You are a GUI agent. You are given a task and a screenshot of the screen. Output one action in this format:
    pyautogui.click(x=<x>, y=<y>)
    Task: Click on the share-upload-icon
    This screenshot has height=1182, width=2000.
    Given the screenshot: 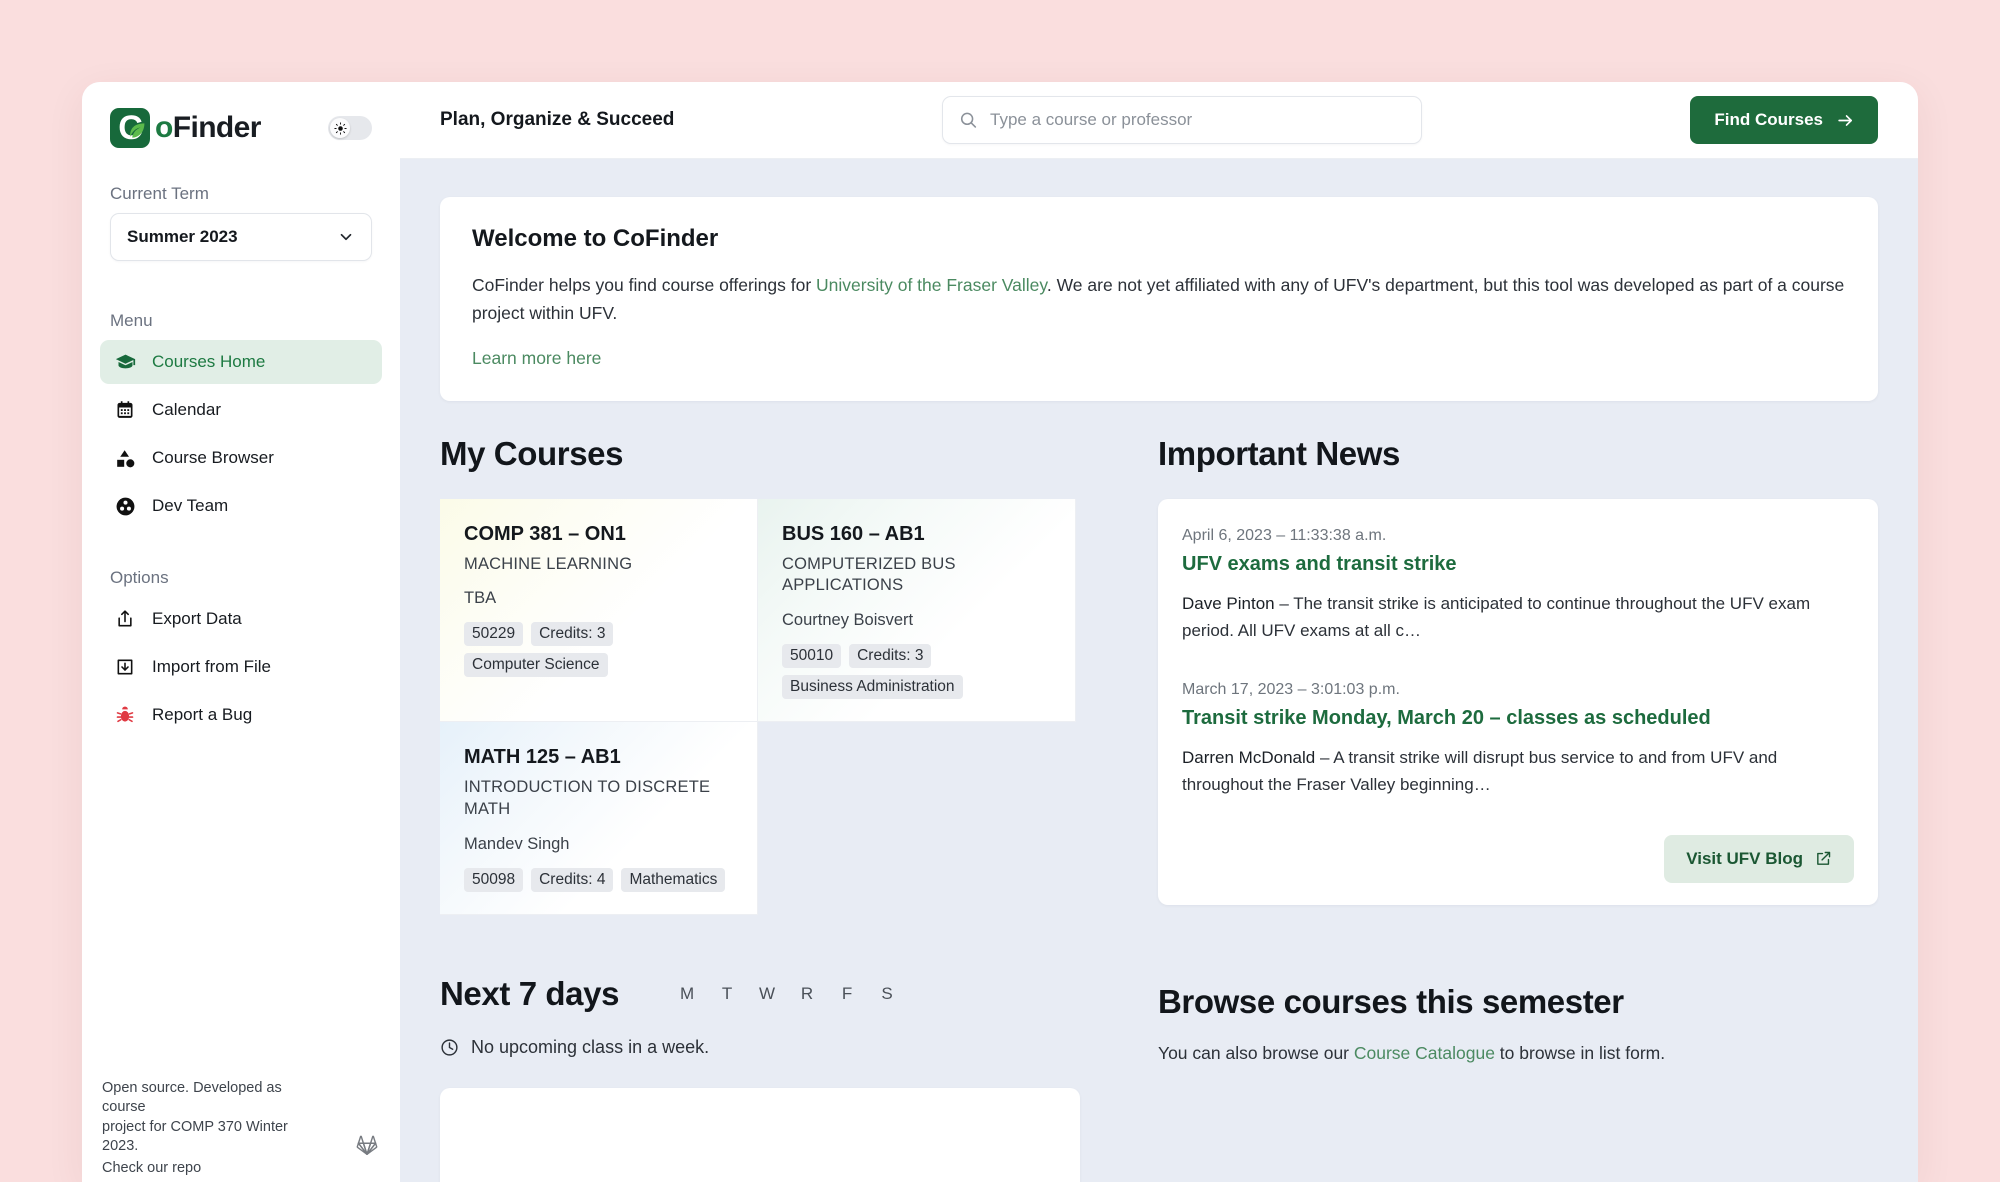 What is the action you would take?
    pyautogui.click(x=125, y=619)
    